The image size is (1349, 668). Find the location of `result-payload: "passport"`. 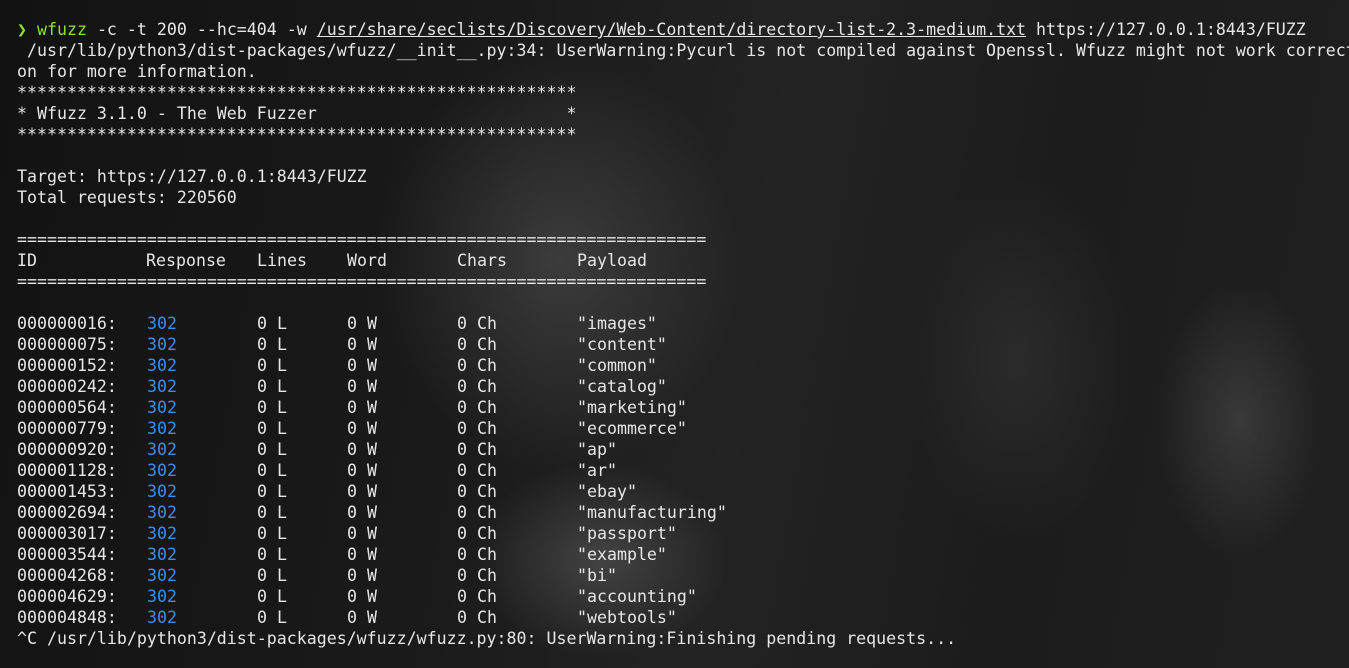

result-payload: "passport" is located at coordinates (627, 533).